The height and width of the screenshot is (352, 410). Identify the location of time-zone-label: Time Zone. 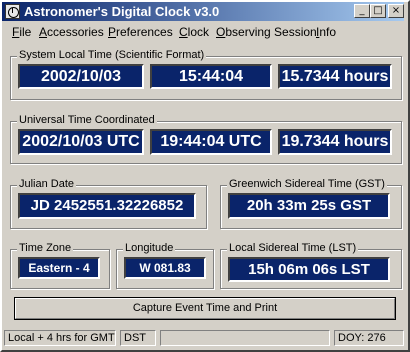
(45, 248).